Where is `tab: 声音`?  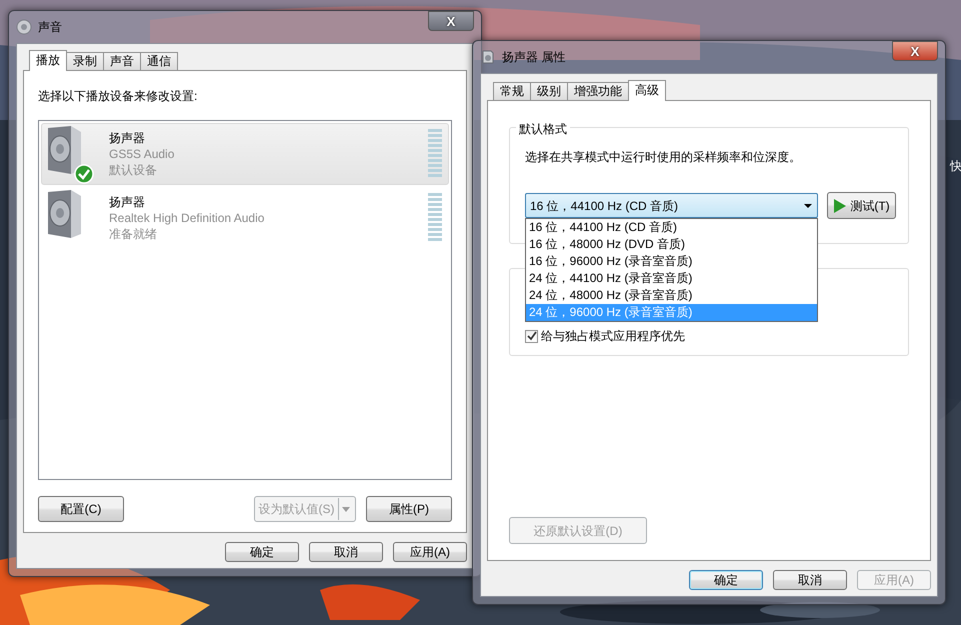 tab: 声音 is located at coordinates (122, 61).